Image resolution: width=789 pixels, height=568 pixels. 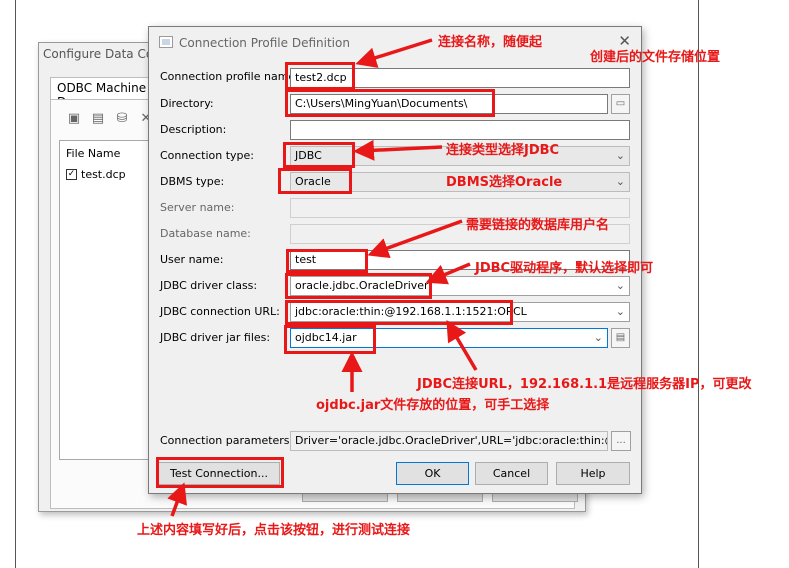 I want to click on dbms-type-label: DBMS type:, so click(x=192, y=181).